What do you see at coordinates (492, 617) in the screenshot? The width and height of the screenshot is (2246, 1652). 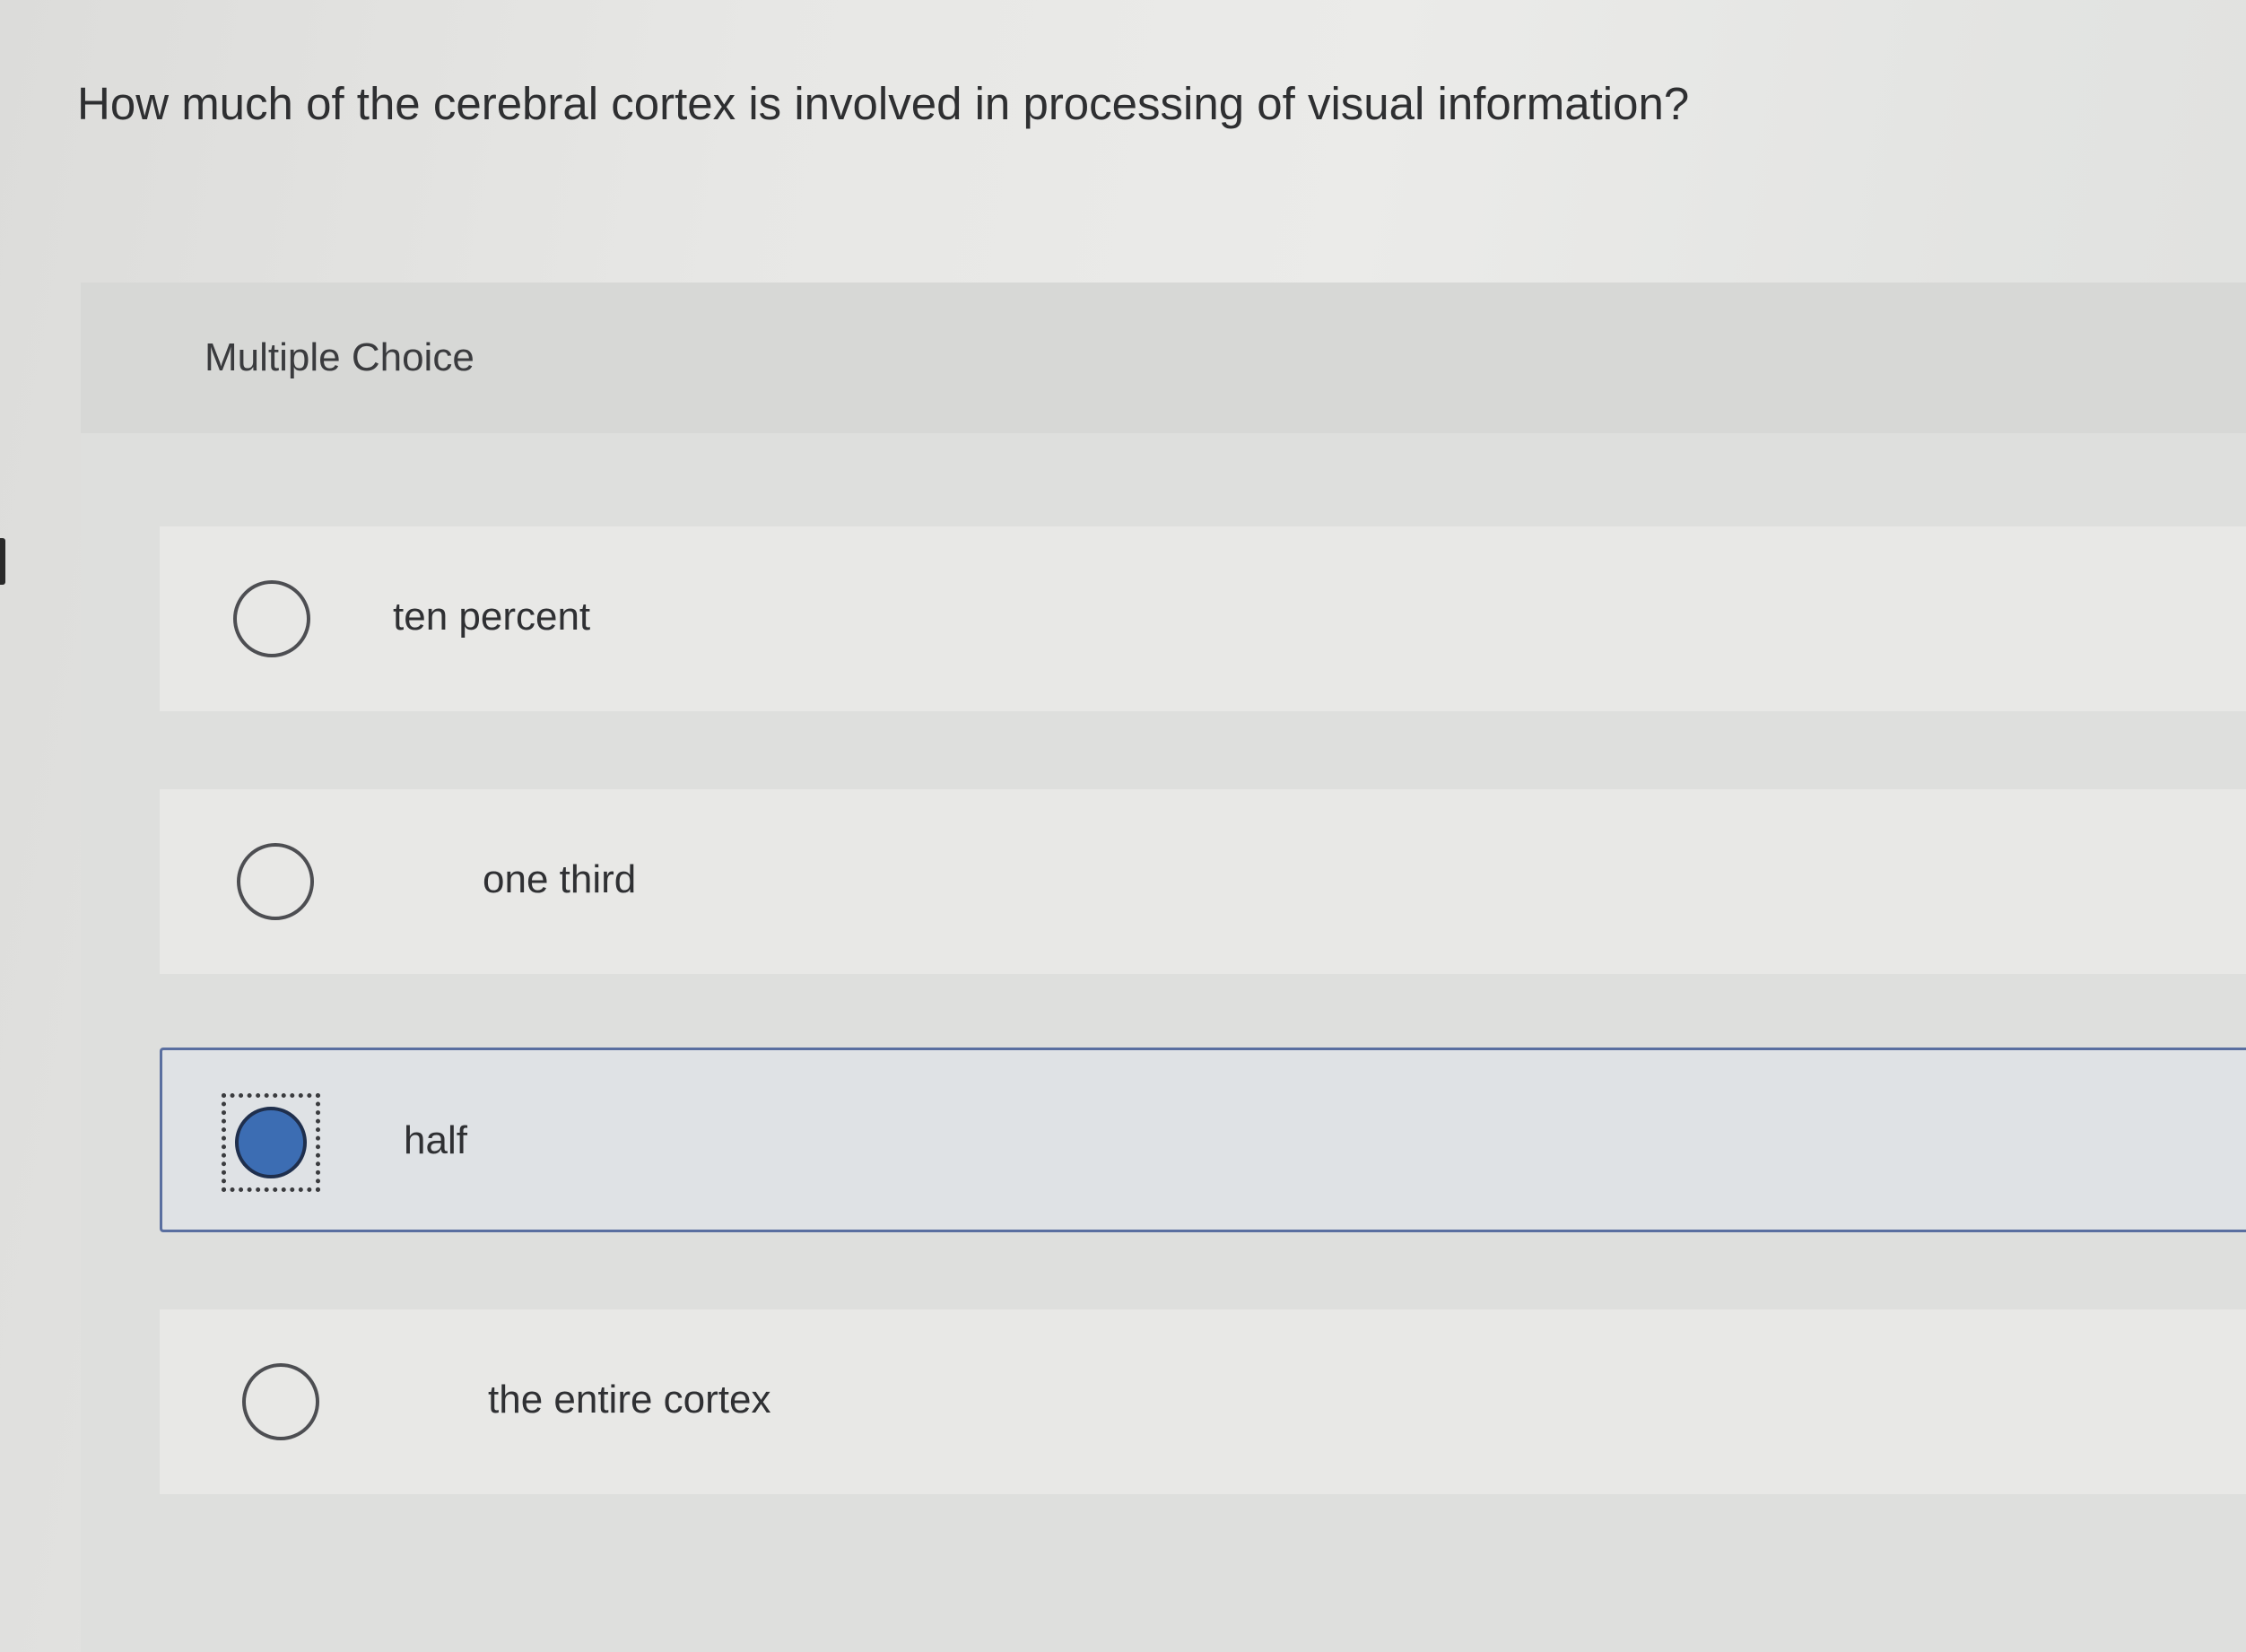 I see `option-label: ten percent` at bounding box center [492, 617].